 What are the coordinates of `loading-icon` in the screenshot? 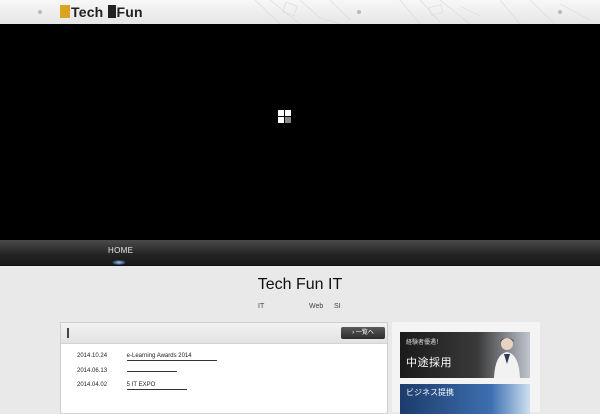 It's located at (285, 117).